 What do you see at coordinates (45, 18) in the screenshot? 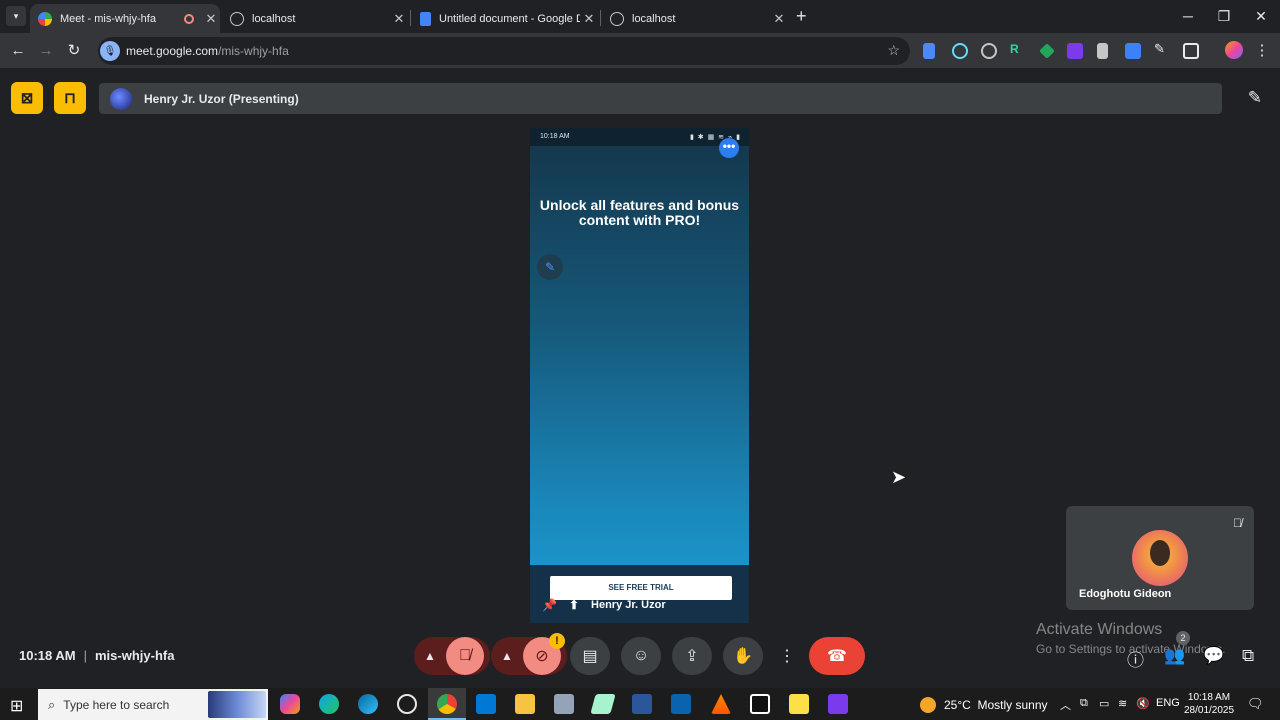
I see `google-meet-icon` at bounding box center [45, 18].